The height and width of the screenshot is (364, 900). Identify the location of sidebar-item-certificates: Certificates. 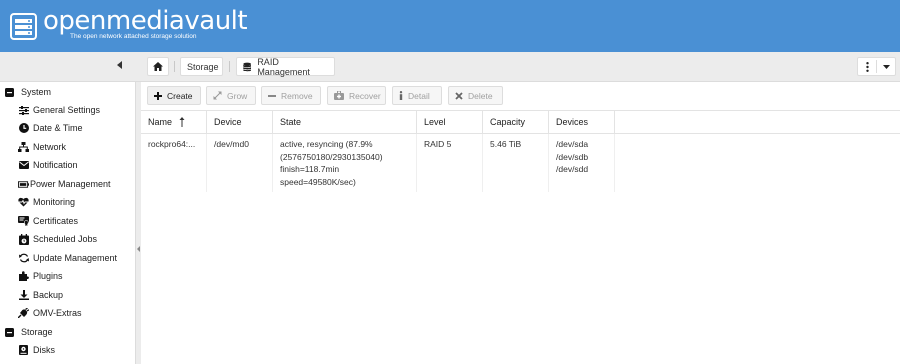
(48, 221).